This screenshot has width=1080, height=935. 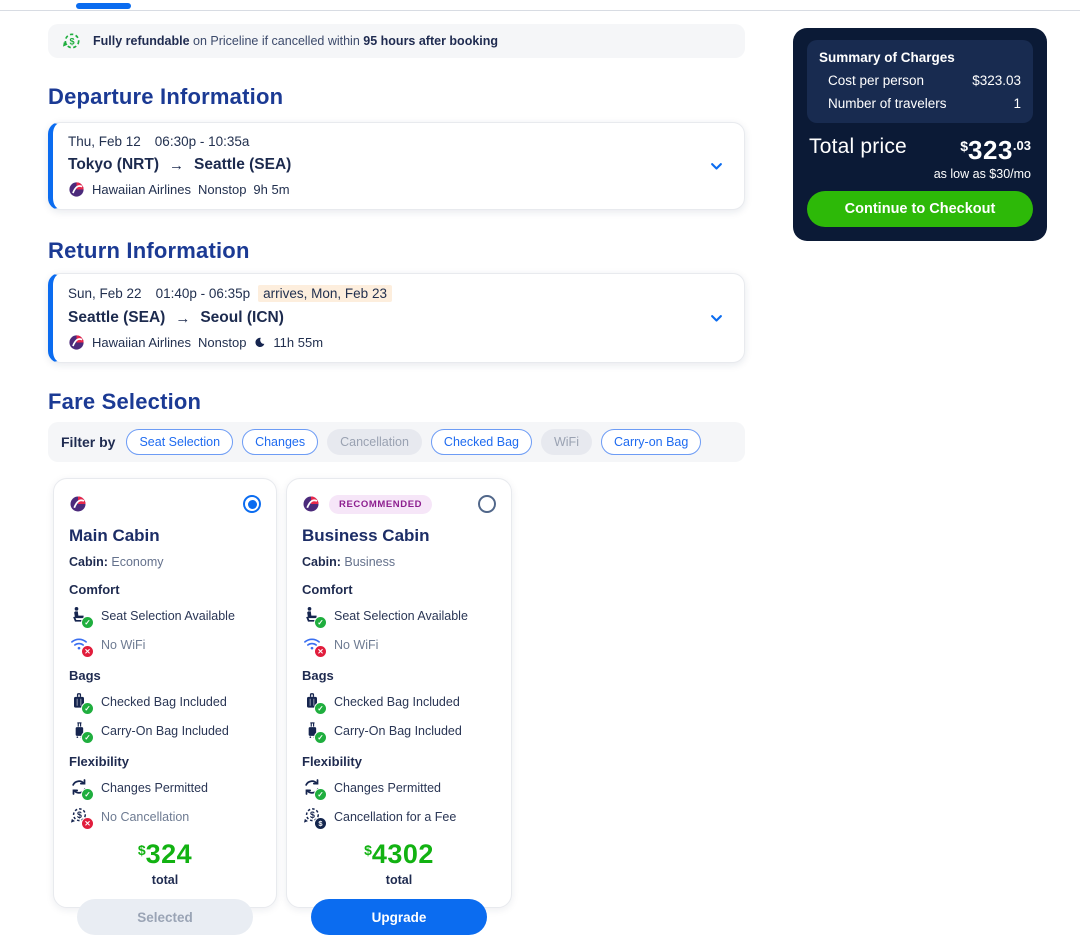 What do you see at coordinates (104, 141) in the screenshot?
I see `departure-date: Thu, Feb 12` at bounding box center [104, 141].